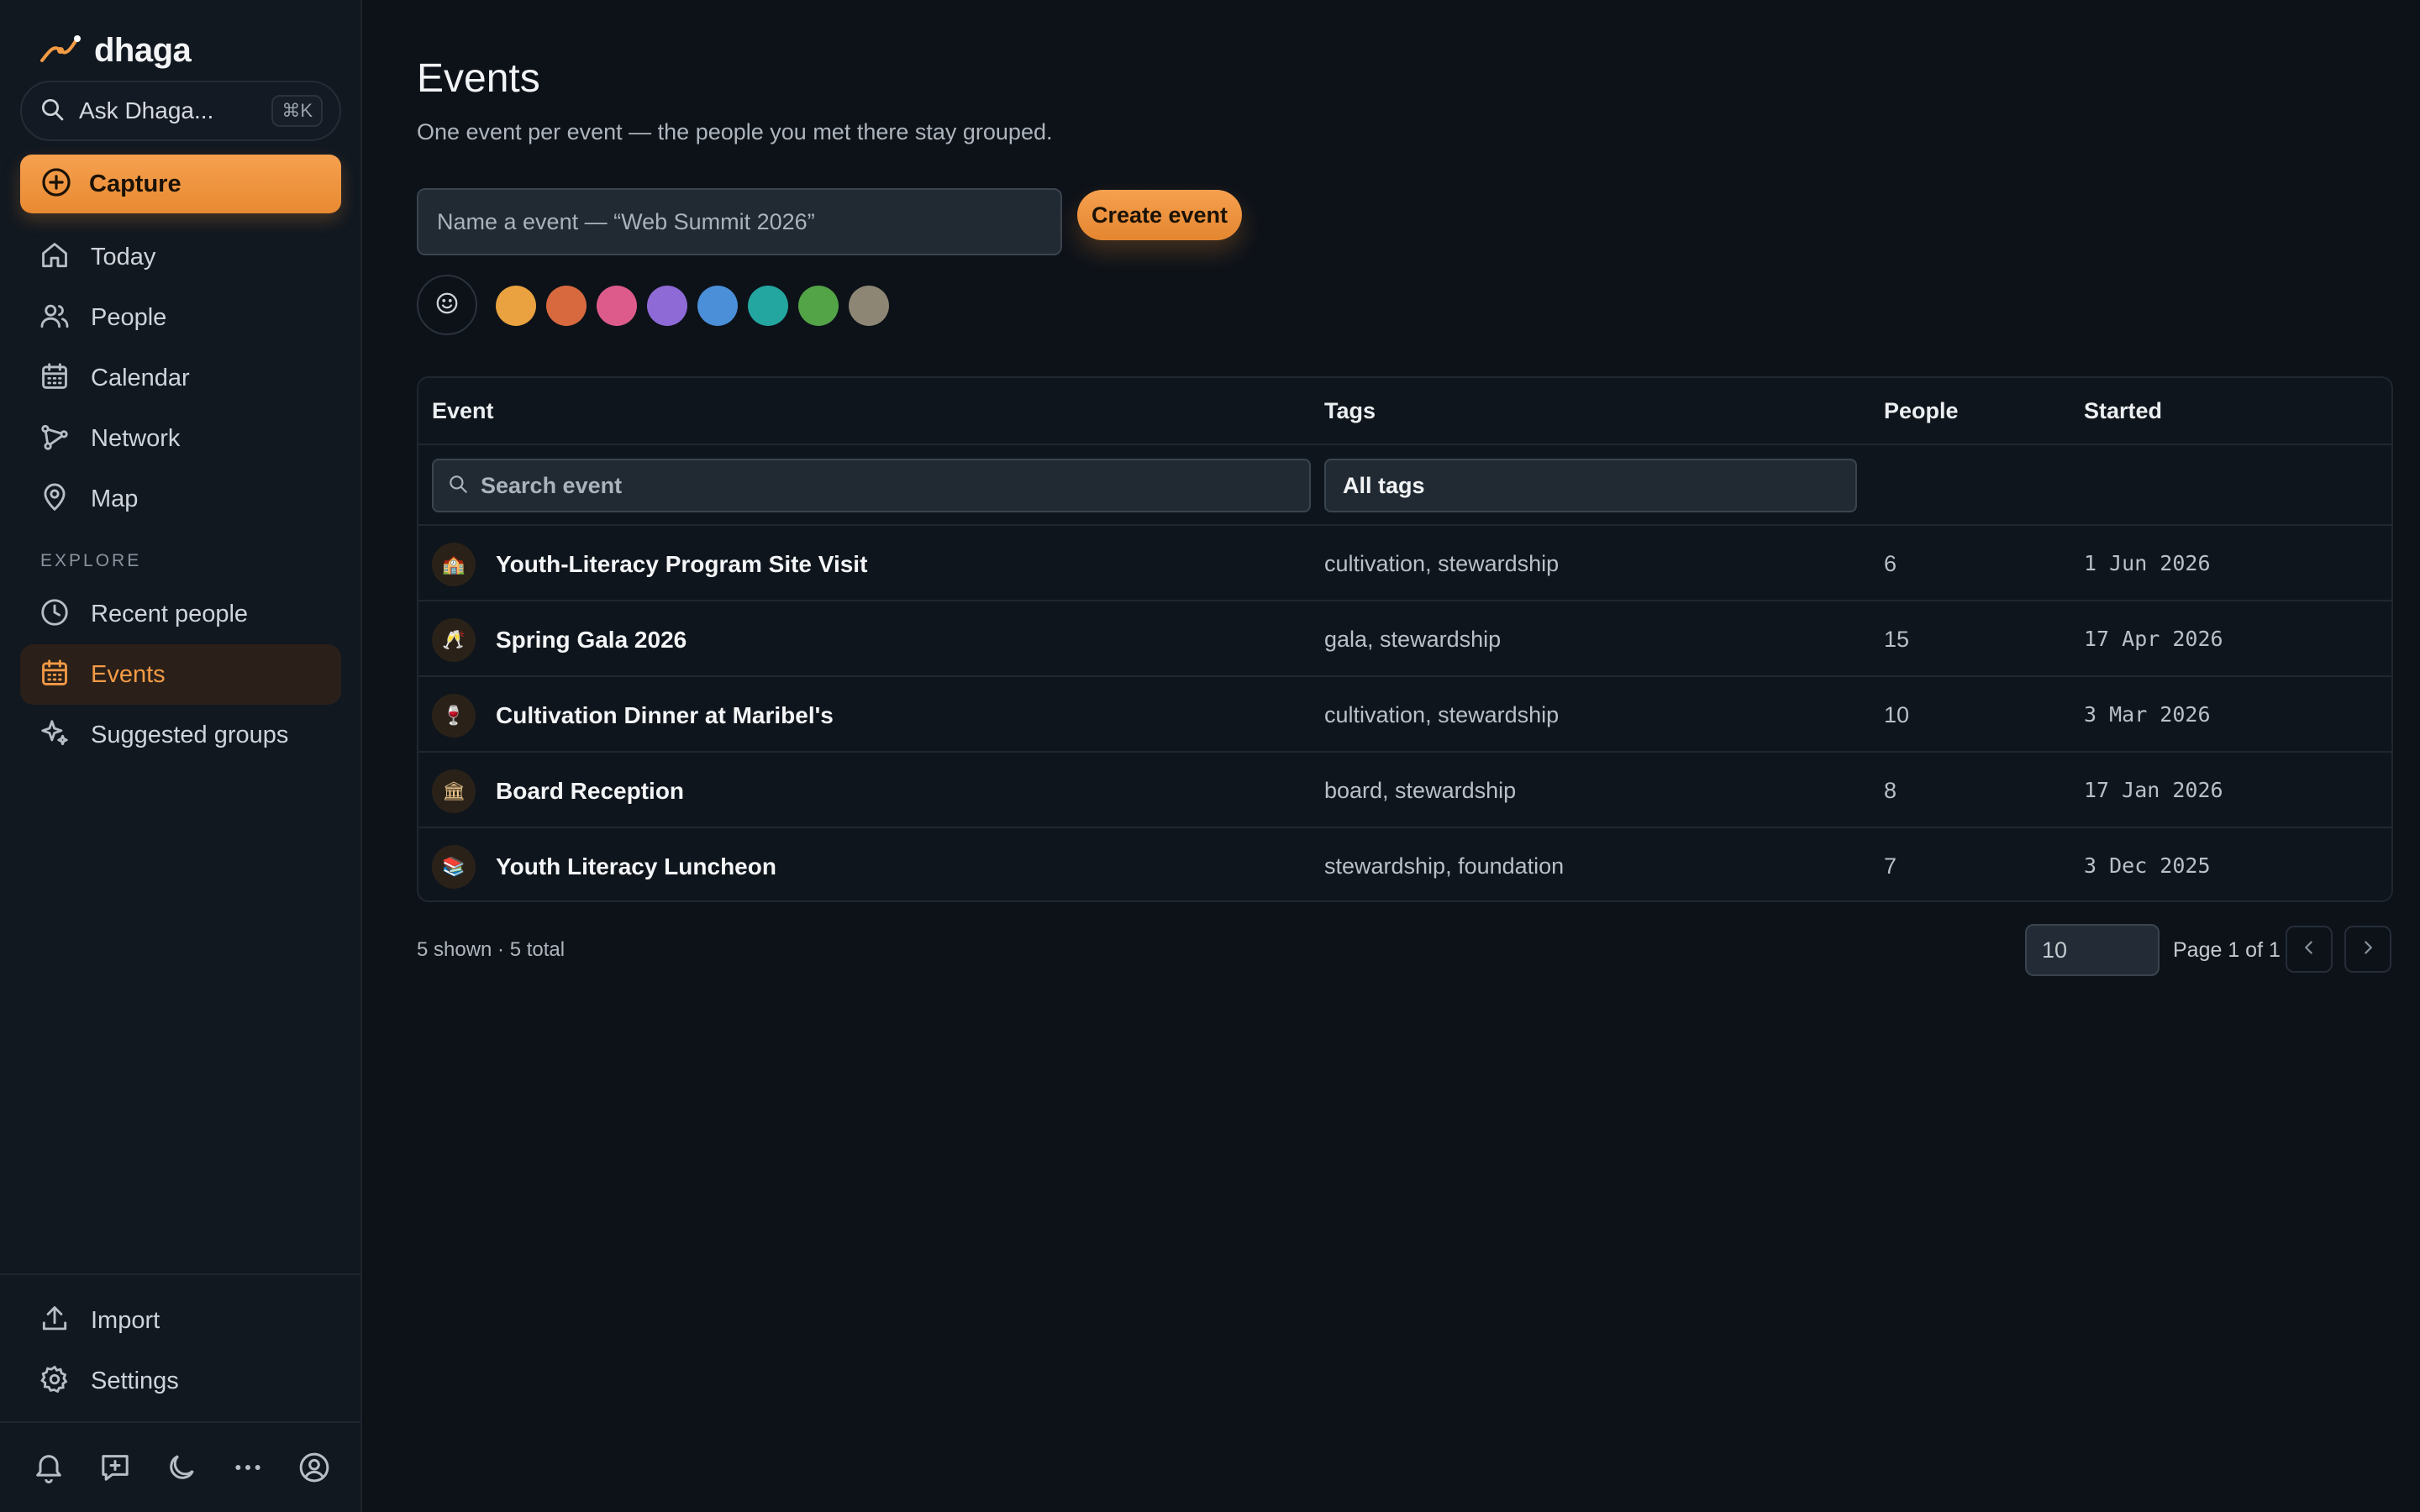 The image size is (2420, 1512). Describe the element at coordinates (180, 317) in the screenshot. I see `nav-people: People` at that location.